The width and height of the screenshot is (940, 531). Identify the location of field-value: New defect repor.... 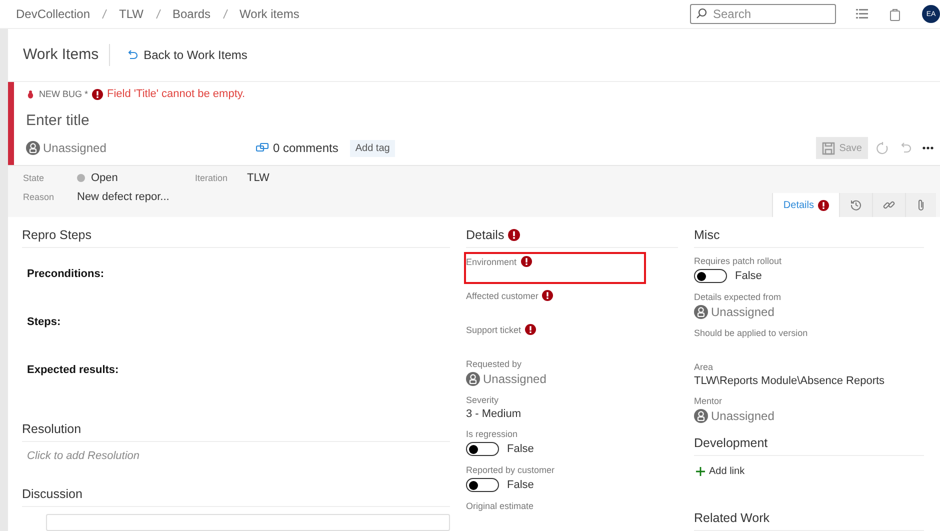
(136, 197).